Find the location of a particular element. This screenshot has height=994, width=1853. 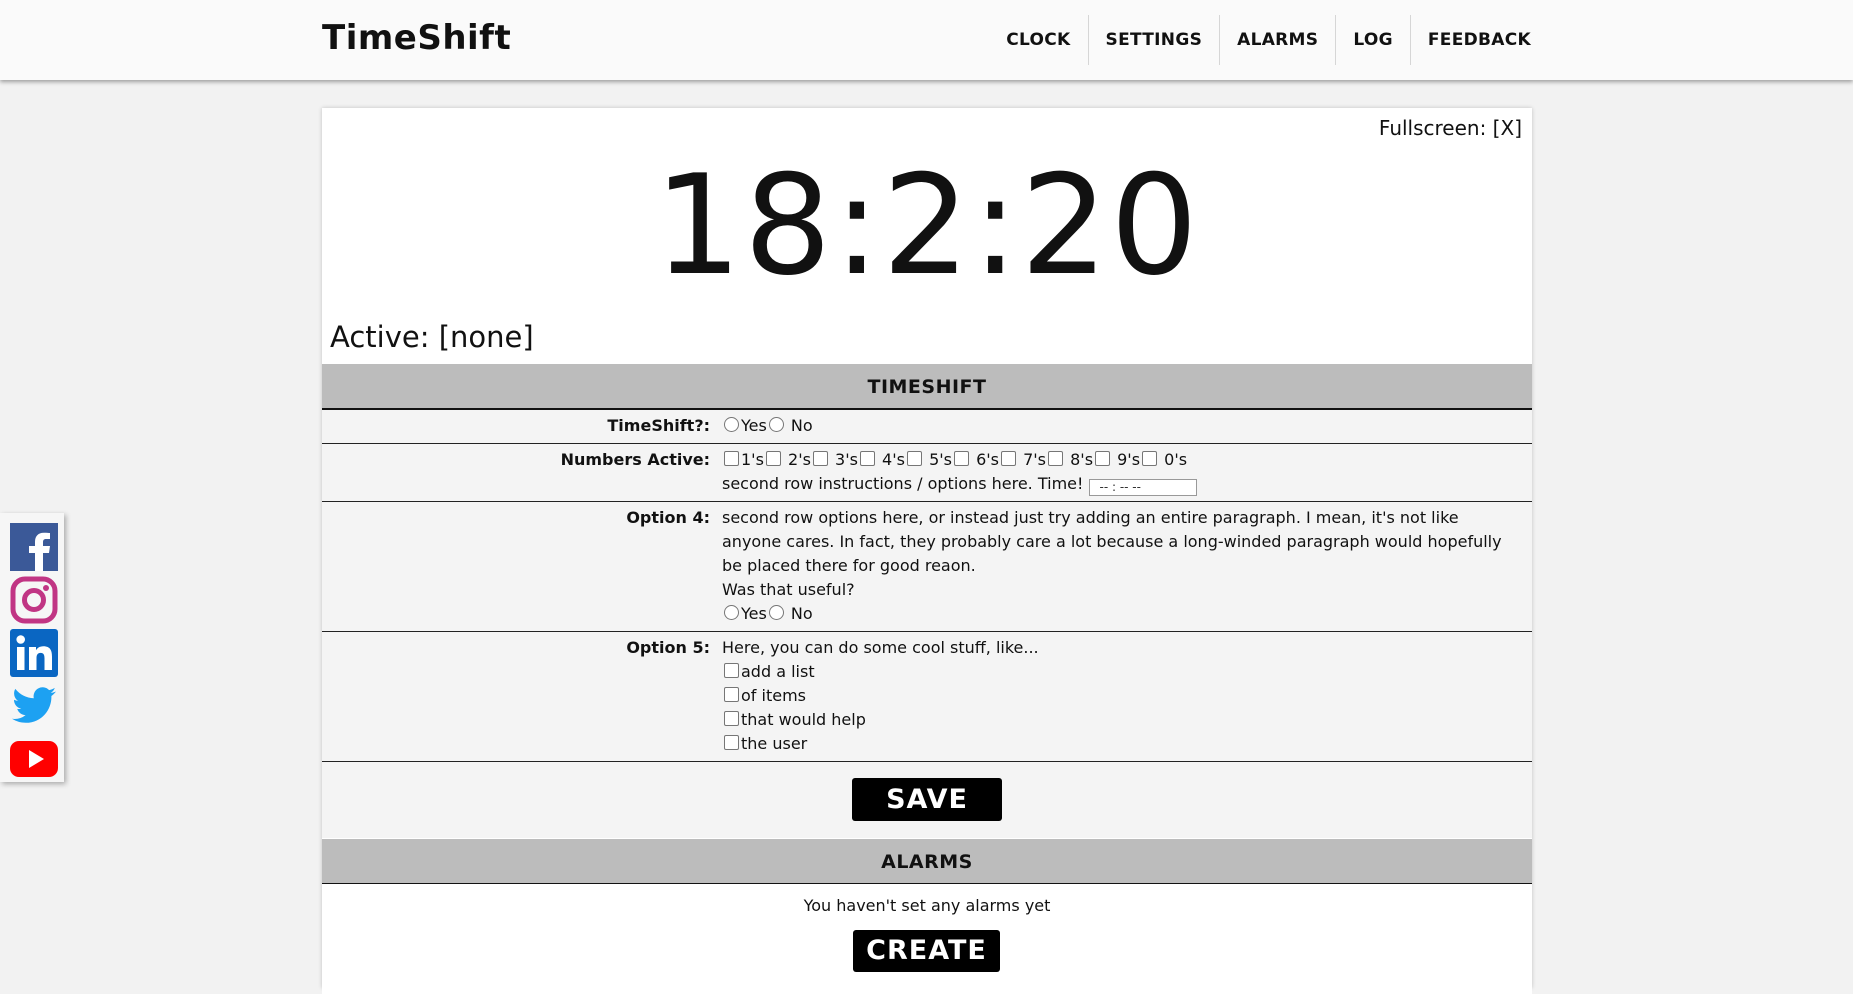

list-item-label: of items is located at coordinates (773, 695).